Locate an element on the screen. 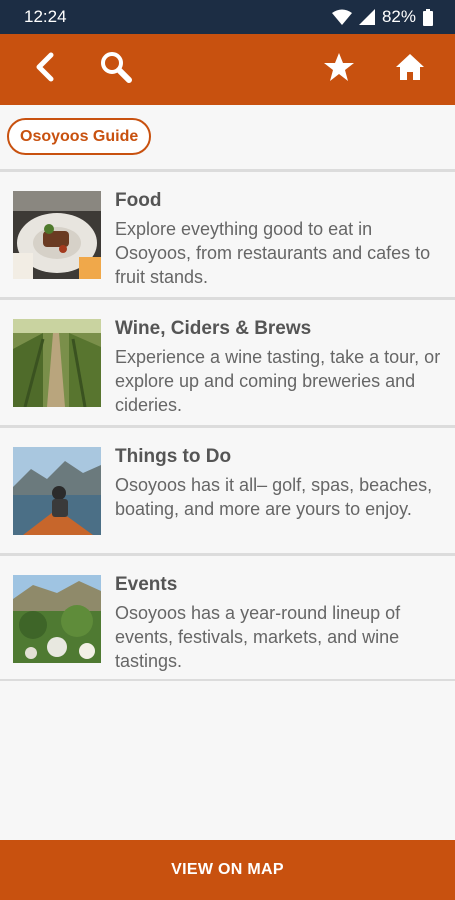  item-title: Wine, Ciders & Brews is located at coordinates (213, 328).